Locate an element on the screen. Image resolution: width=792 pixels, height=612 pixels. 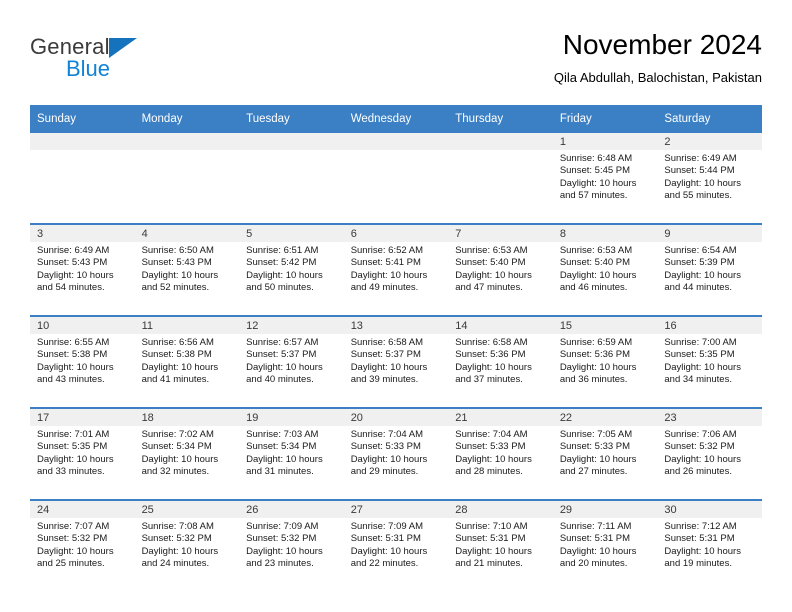
sunset-time: Sunset: 5:35 PM is located at coordinates (72, 447).